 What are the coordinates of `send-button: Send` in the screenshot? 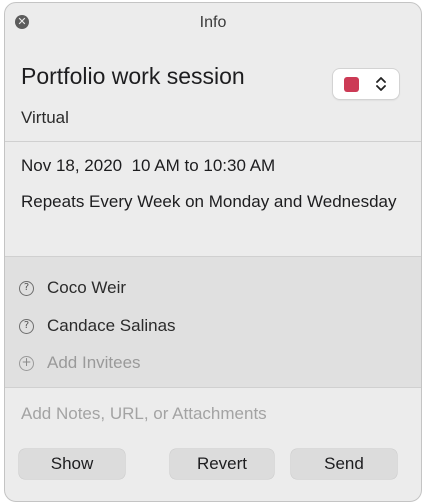 It's located at (344, 464).